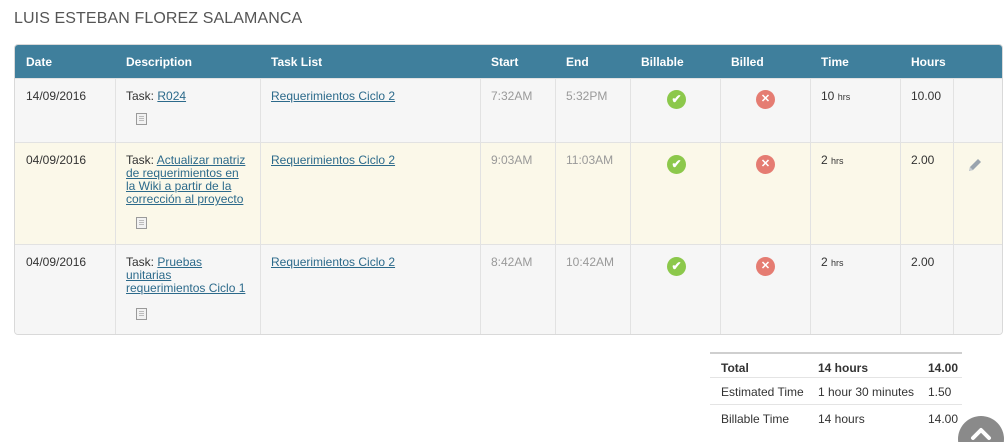 The width and height of the screenshot is (1008, 442). What do you see at coordinates (182, 173) in the screenshot?
I see `task-link: de requerimientos en` at bounding box center [182, 173].